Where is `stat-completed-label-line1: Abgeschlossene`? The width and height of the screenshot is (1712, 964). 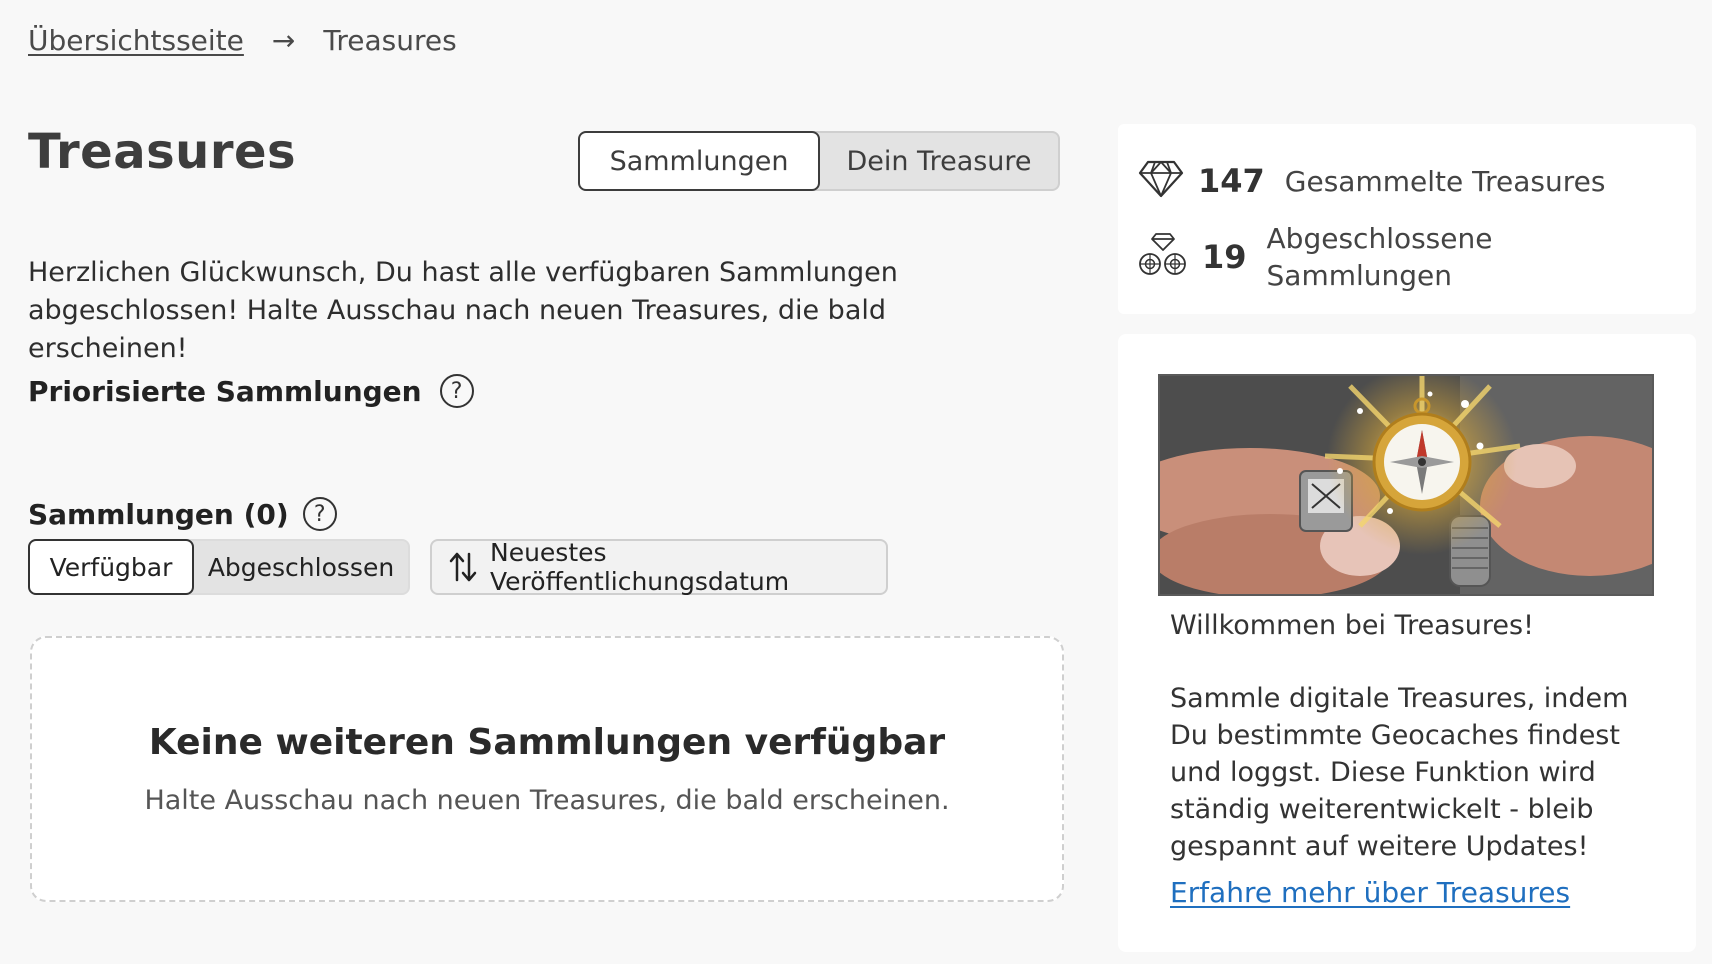
stat-completed-label-line1: Abgeschlossene is located at coordinates (1379, 238).